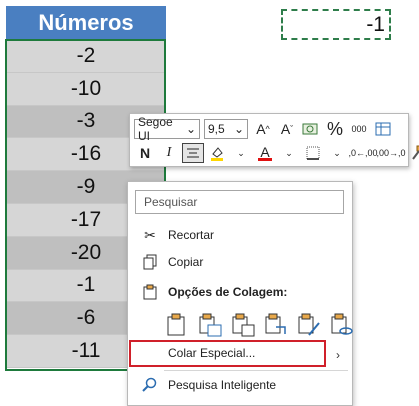  Describe the element at coordinates (155, 129) in the screenshot. I see `font-name-value: Segoe UI` at that location.